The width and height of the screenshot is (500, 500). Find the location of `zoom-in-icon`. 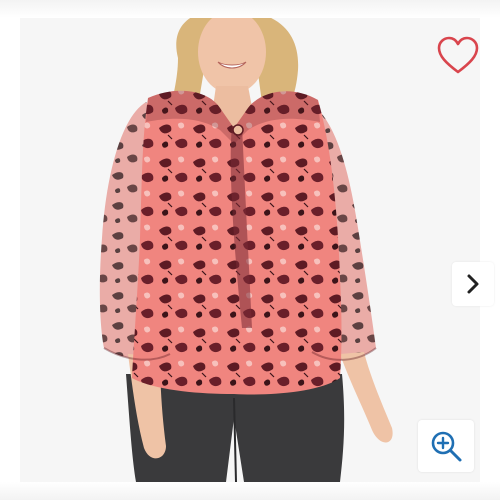

zoom-in-icon is located at coordinates (446, 446).